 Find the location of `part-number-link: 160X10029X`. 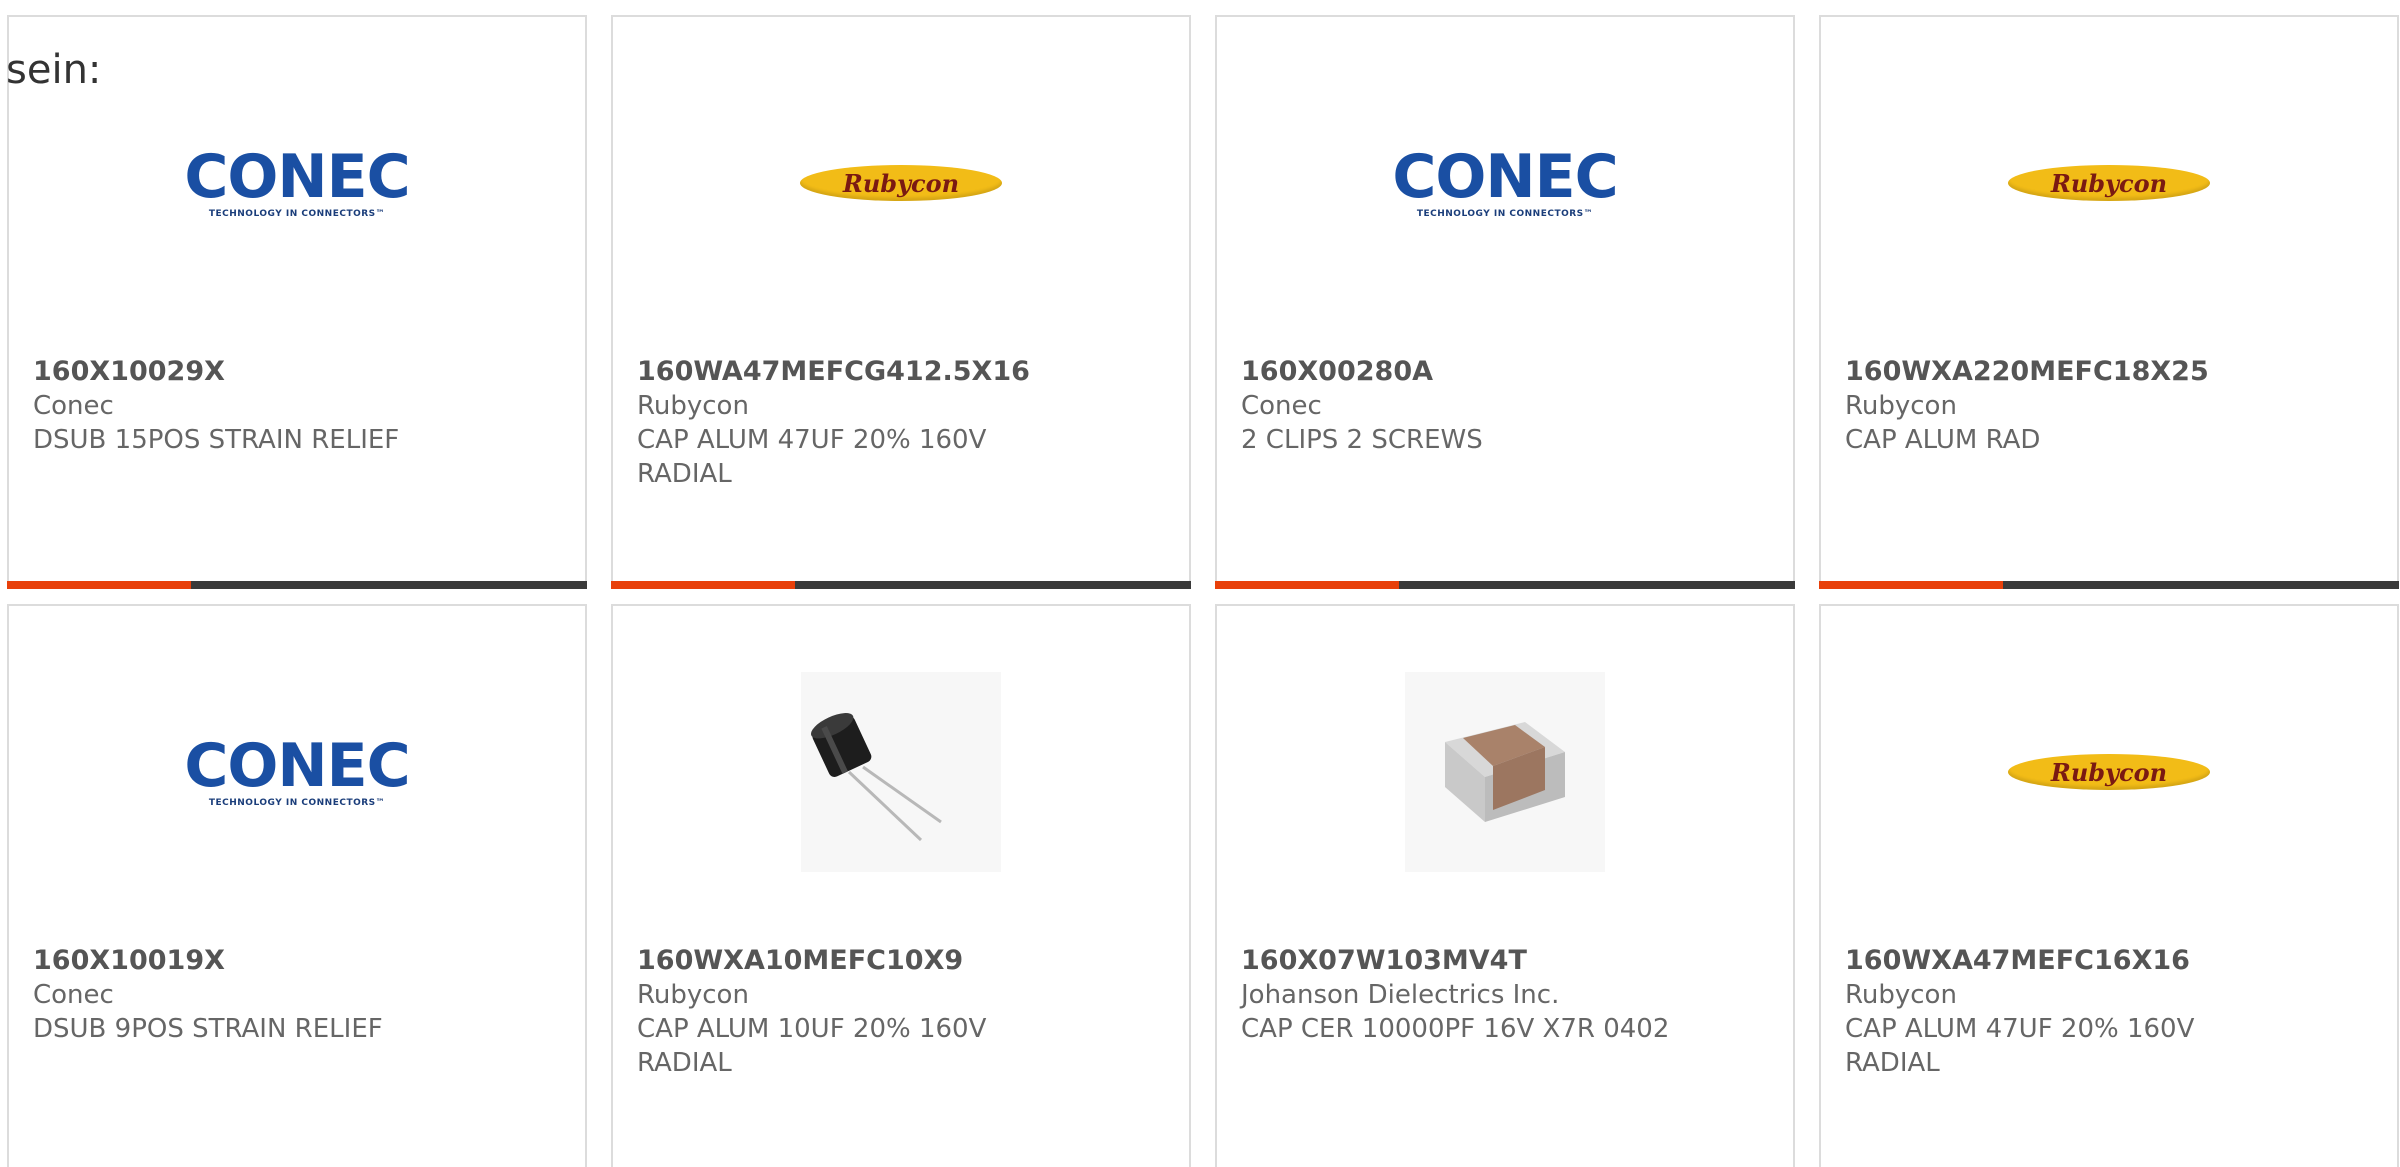

part-number-link: 160X10029X is located at coordinates (297, 372).